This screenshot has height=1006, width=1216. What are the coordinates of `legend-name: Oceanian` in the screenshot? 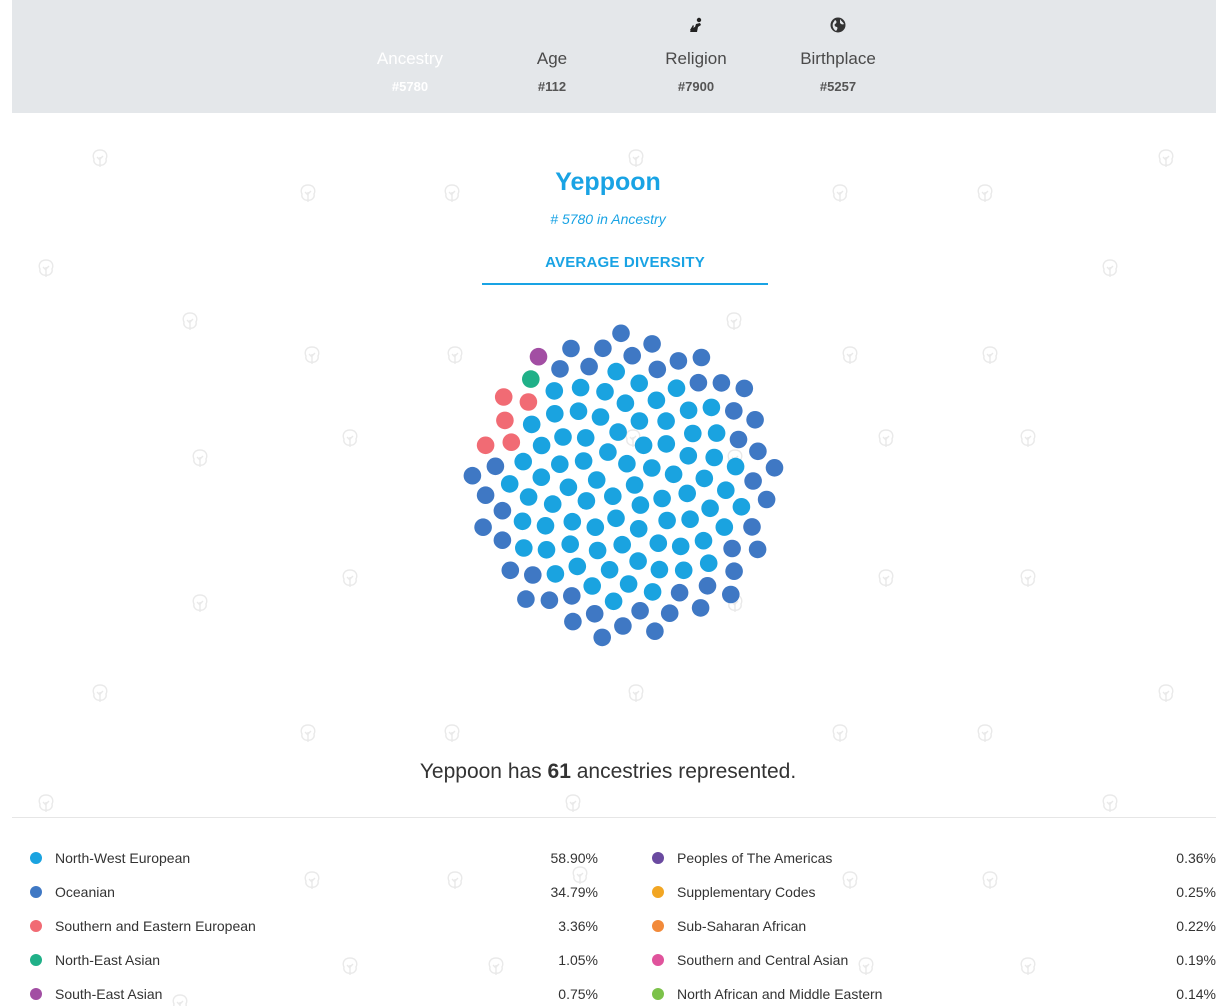 It's located at (85, 892).